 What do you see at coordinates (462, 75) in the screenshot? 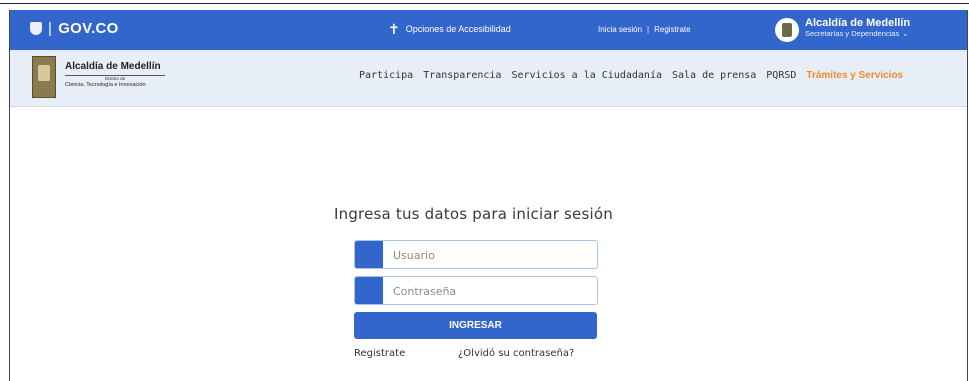
I see `nav-item-transparencia: Transparencia` at bounding box center [462, 75].